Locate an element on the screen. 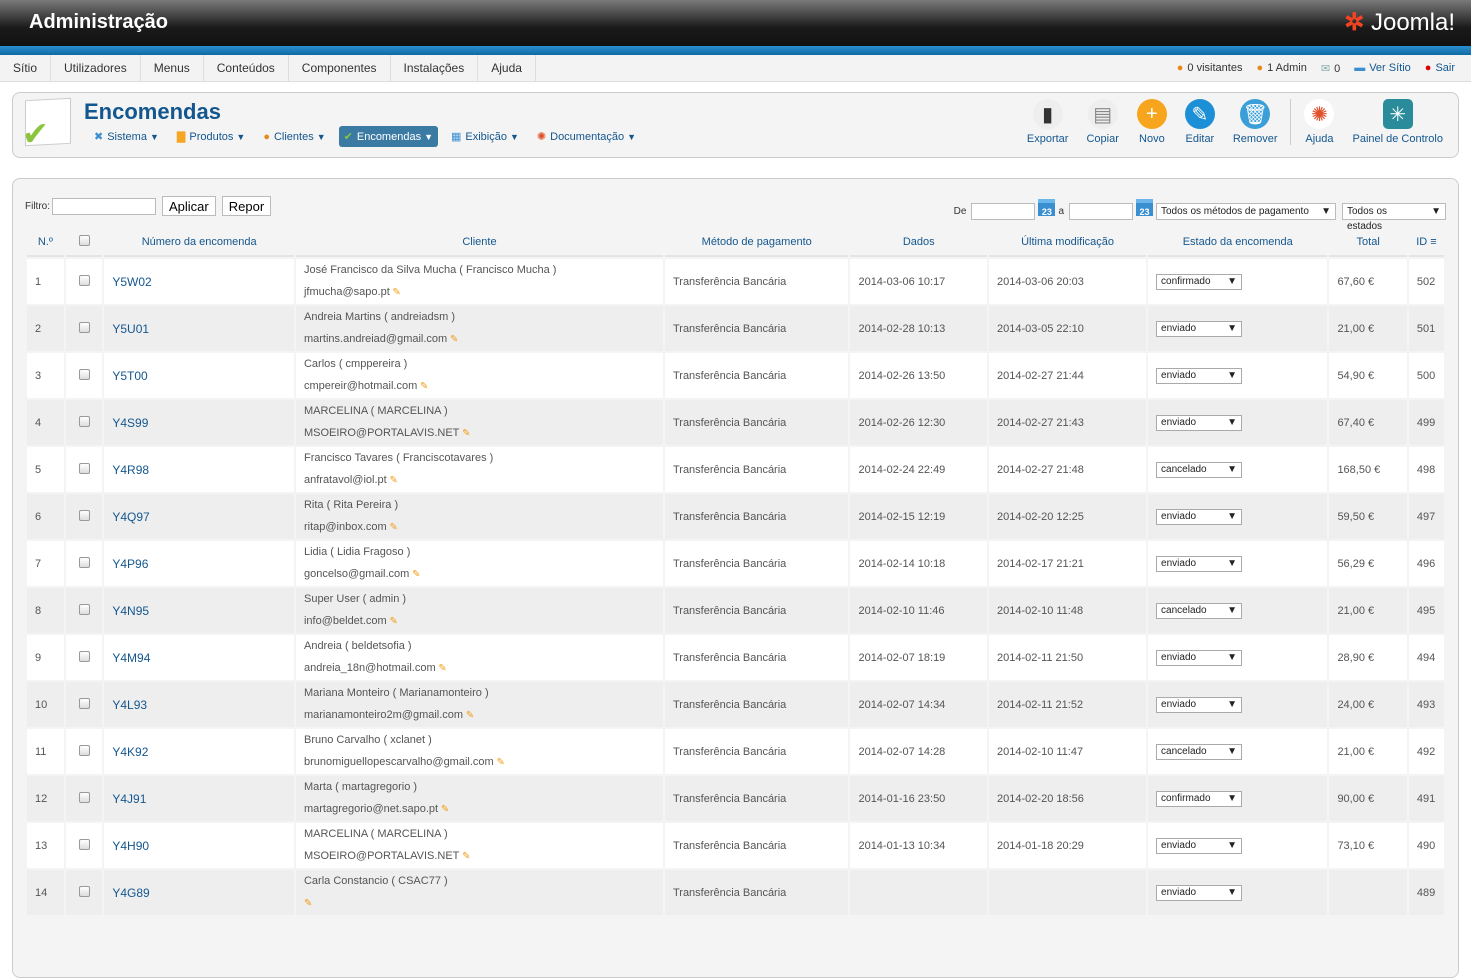 The image size is (1471, 978). submenu-0: ✖ Sistema ▼ is located at coordinates (126, 136).